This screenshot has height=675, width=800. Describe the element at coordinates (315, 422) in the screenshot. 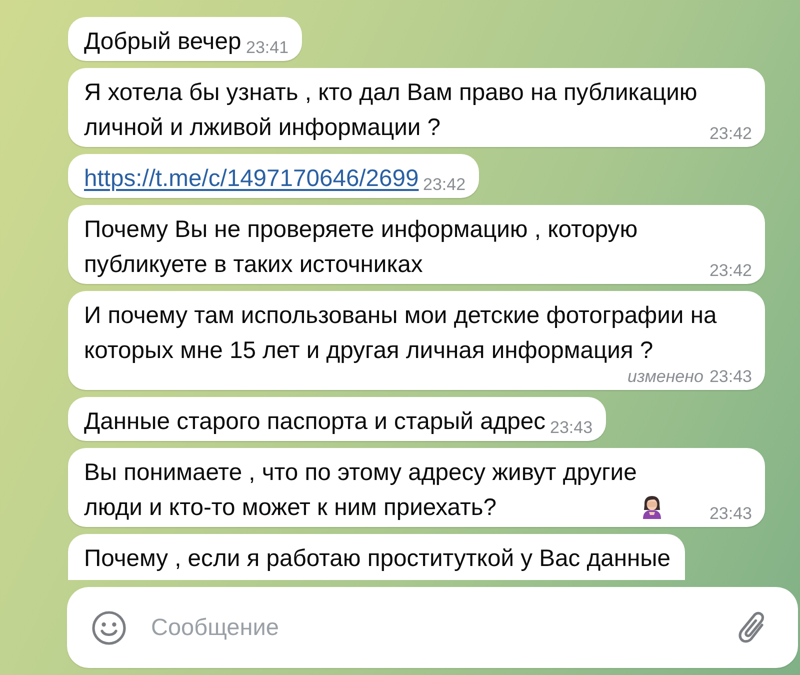

I see `message-text: Данные старого паспорта и старый адрес` at that location.